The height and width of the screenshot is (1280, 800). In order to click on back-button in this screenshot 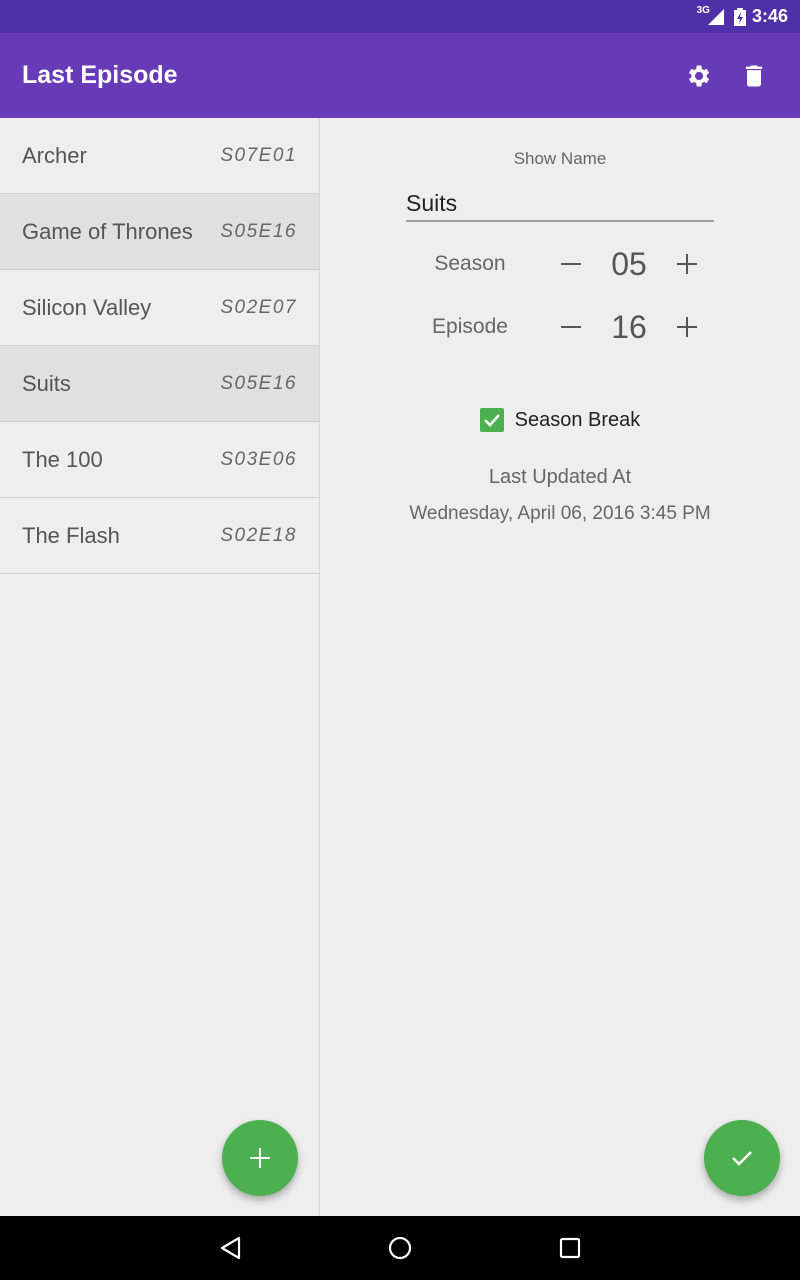, I will do `click(231, 1248)`.